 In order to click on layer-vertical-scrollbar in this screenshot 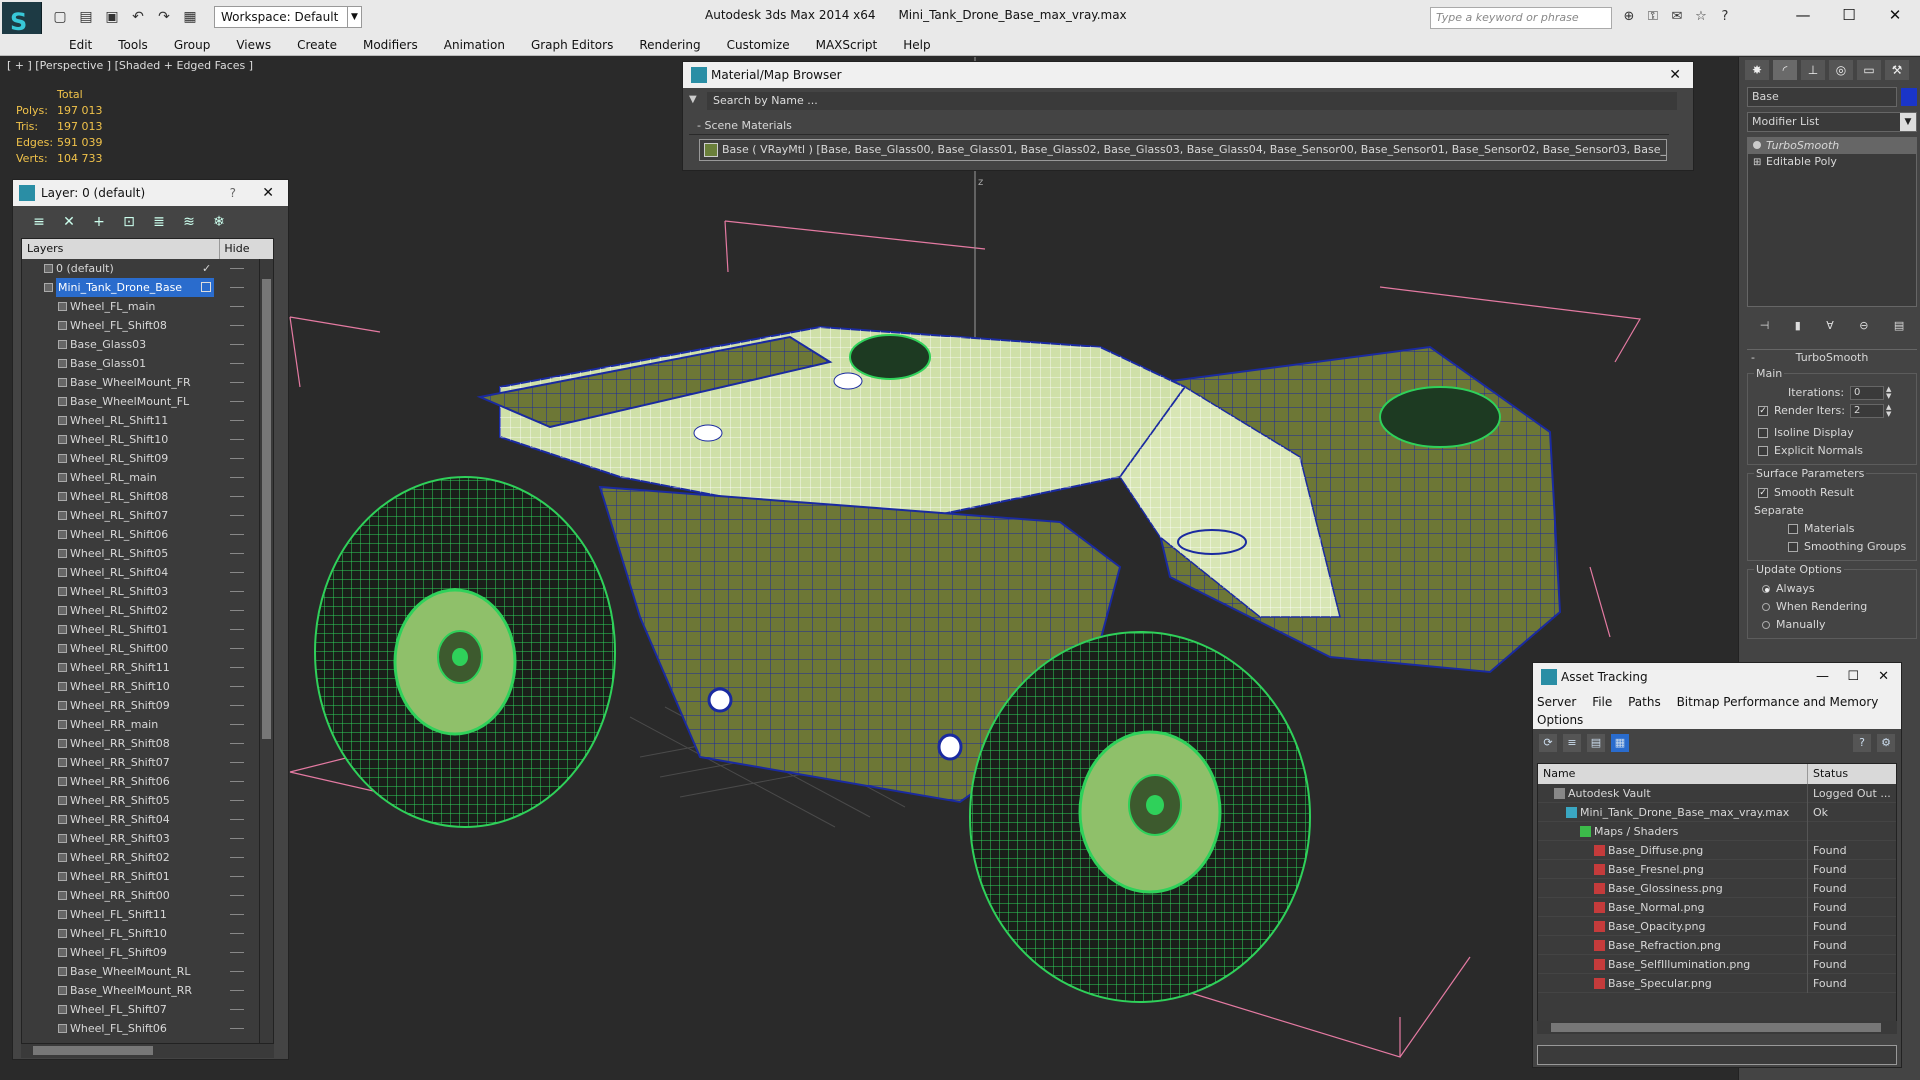, I will do `click(266, 651)`.